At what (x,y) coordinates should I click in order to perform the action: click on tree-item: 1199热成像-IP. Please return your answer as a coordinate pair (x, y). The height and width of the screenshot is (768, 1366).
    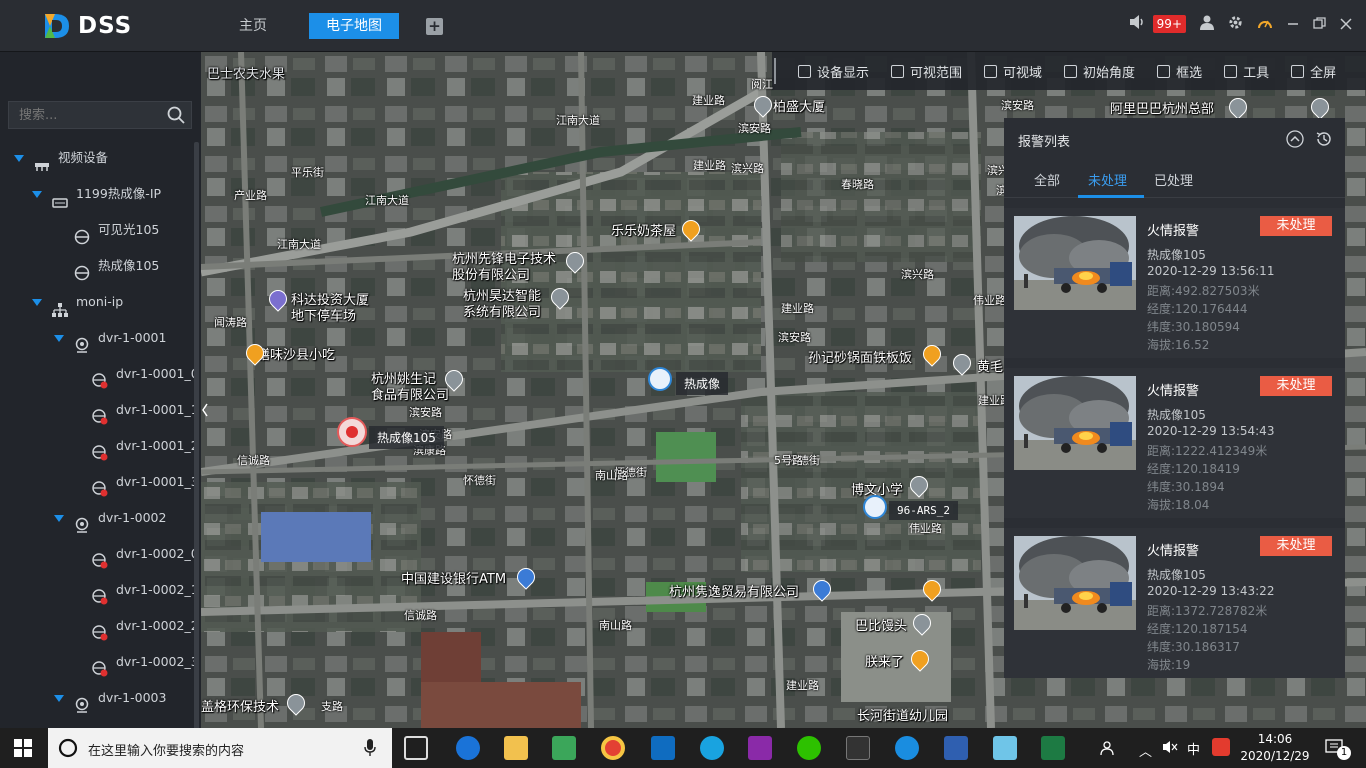
    Looking at the image, I should click on (80, 194).